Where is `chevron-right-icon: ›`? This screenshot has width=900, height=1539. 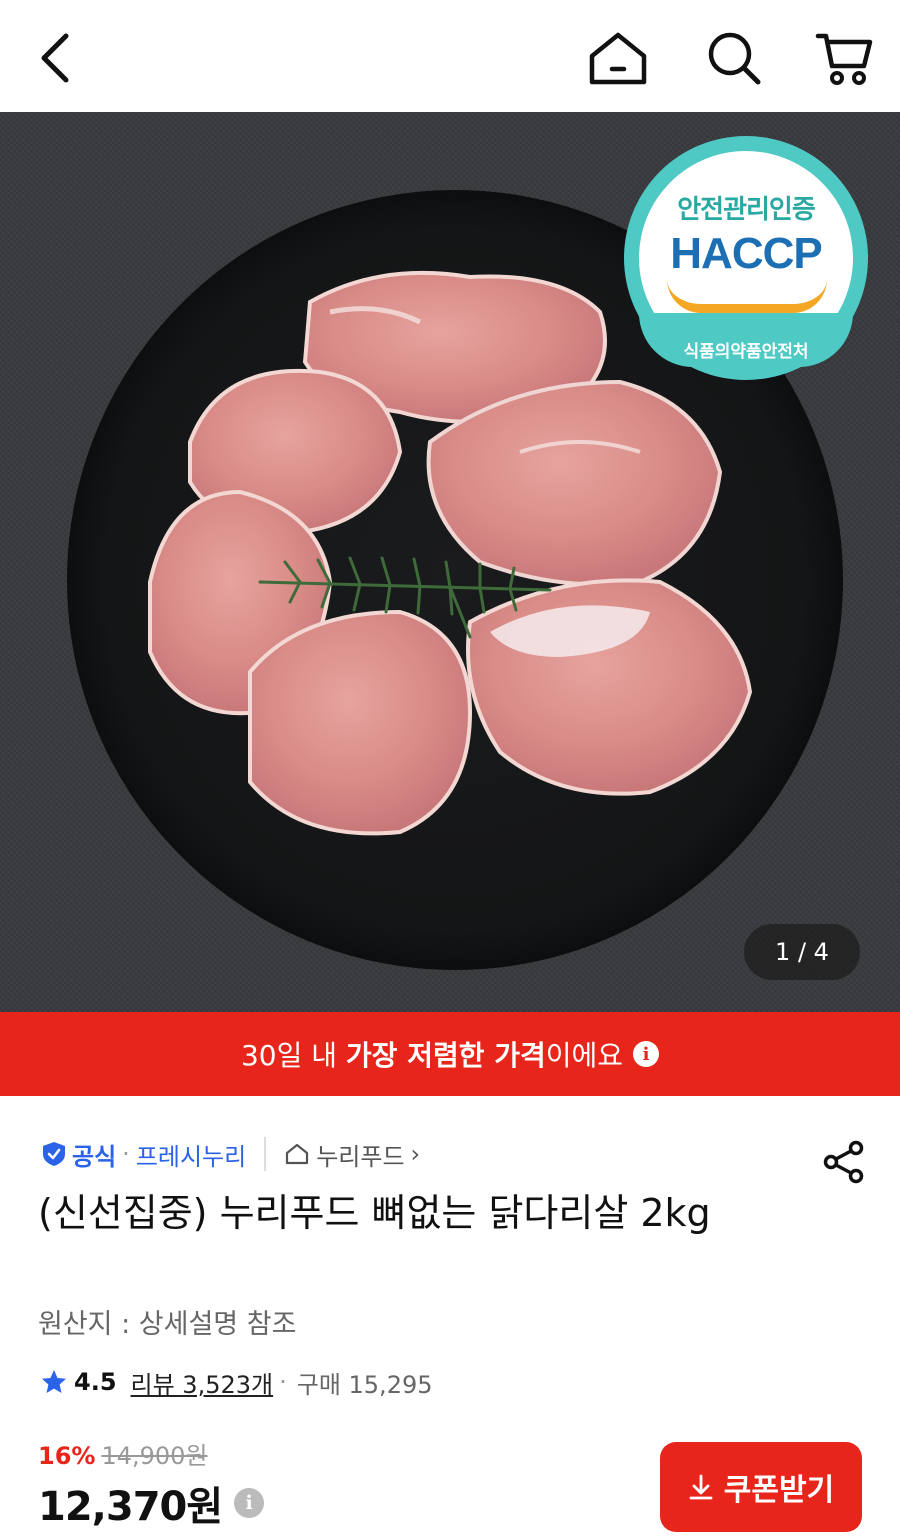 chevron-right-icon: › is located at coordinates (415, 1154).